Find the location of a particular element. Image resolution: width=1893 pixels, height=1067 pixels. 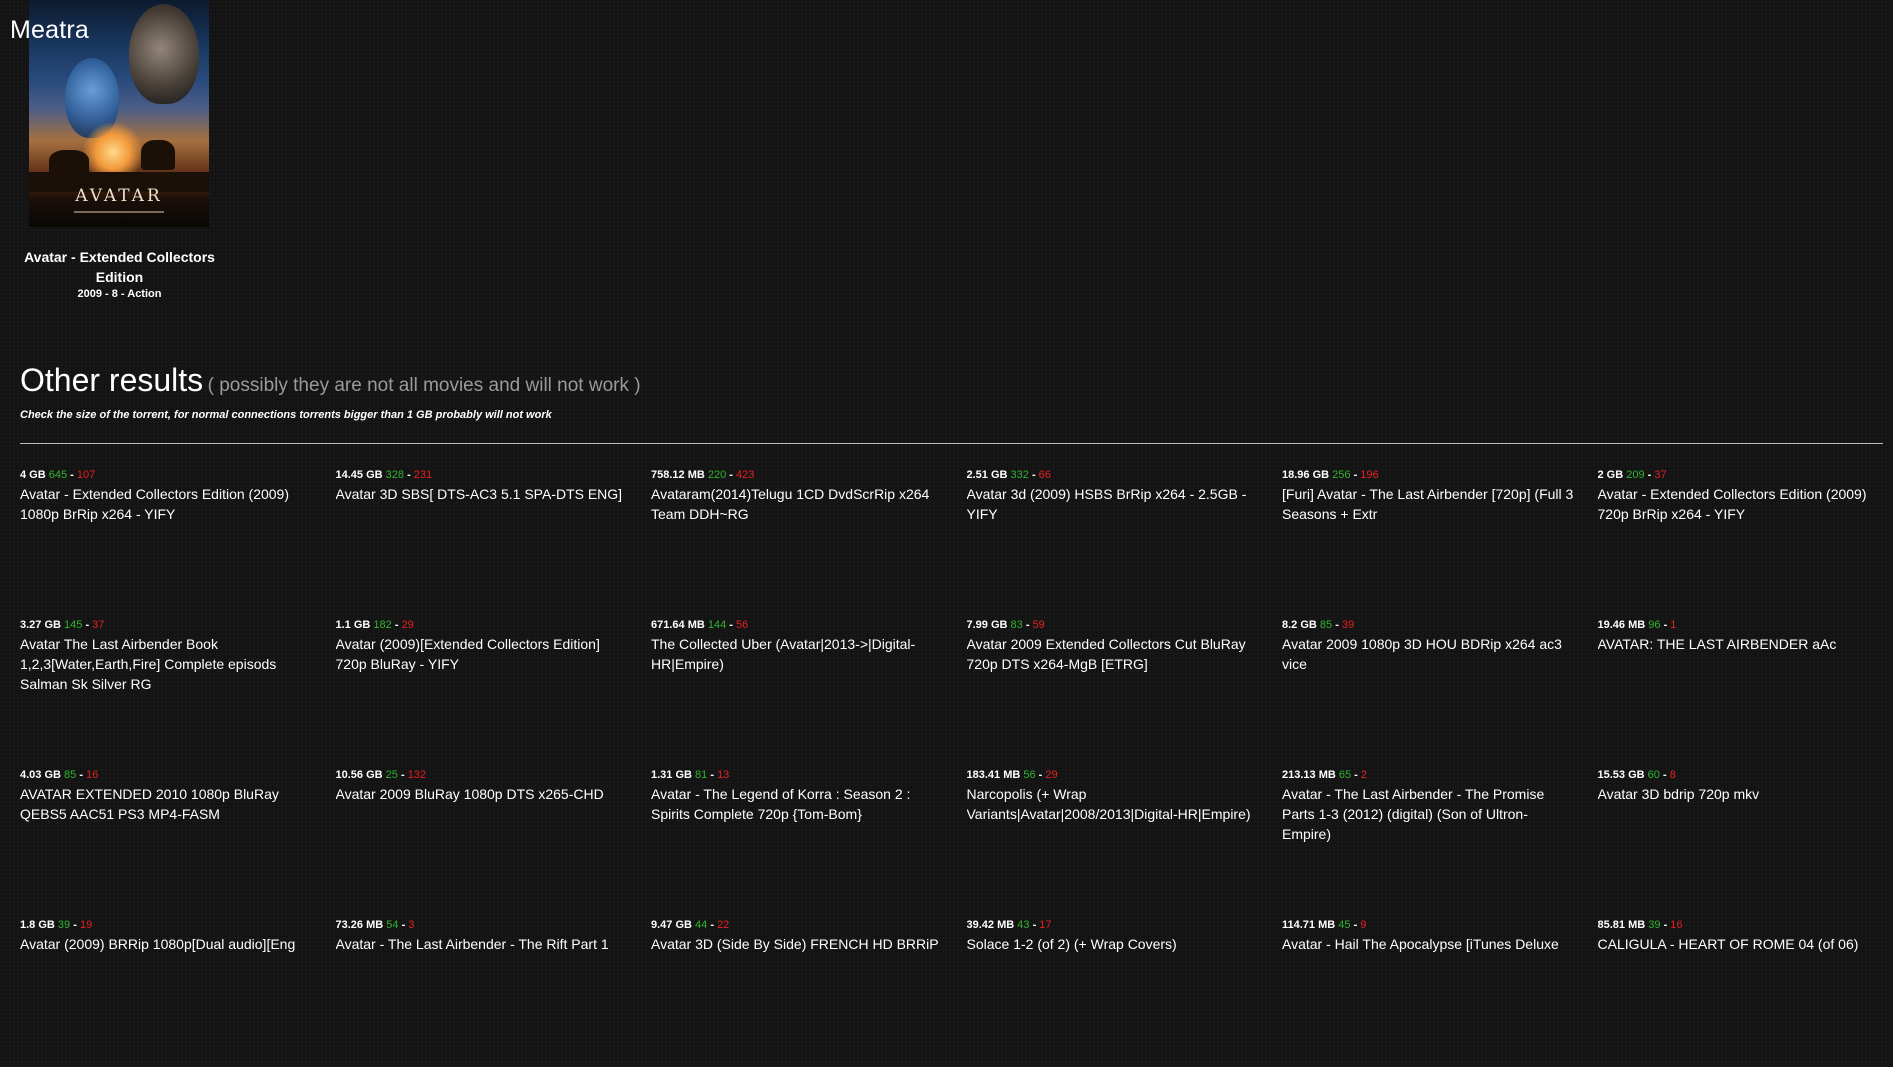

result-size: 18.96 GB is located at coordinates (1305, 475).